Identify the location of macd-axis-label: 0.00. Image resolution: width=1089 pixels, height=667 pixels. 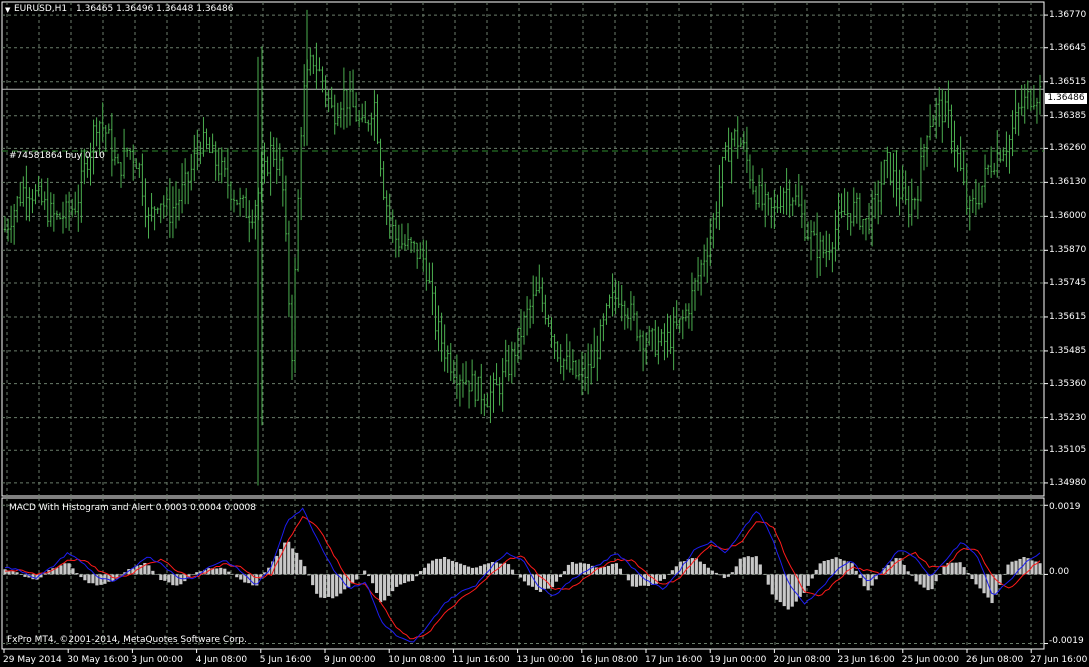
(1059, 572).